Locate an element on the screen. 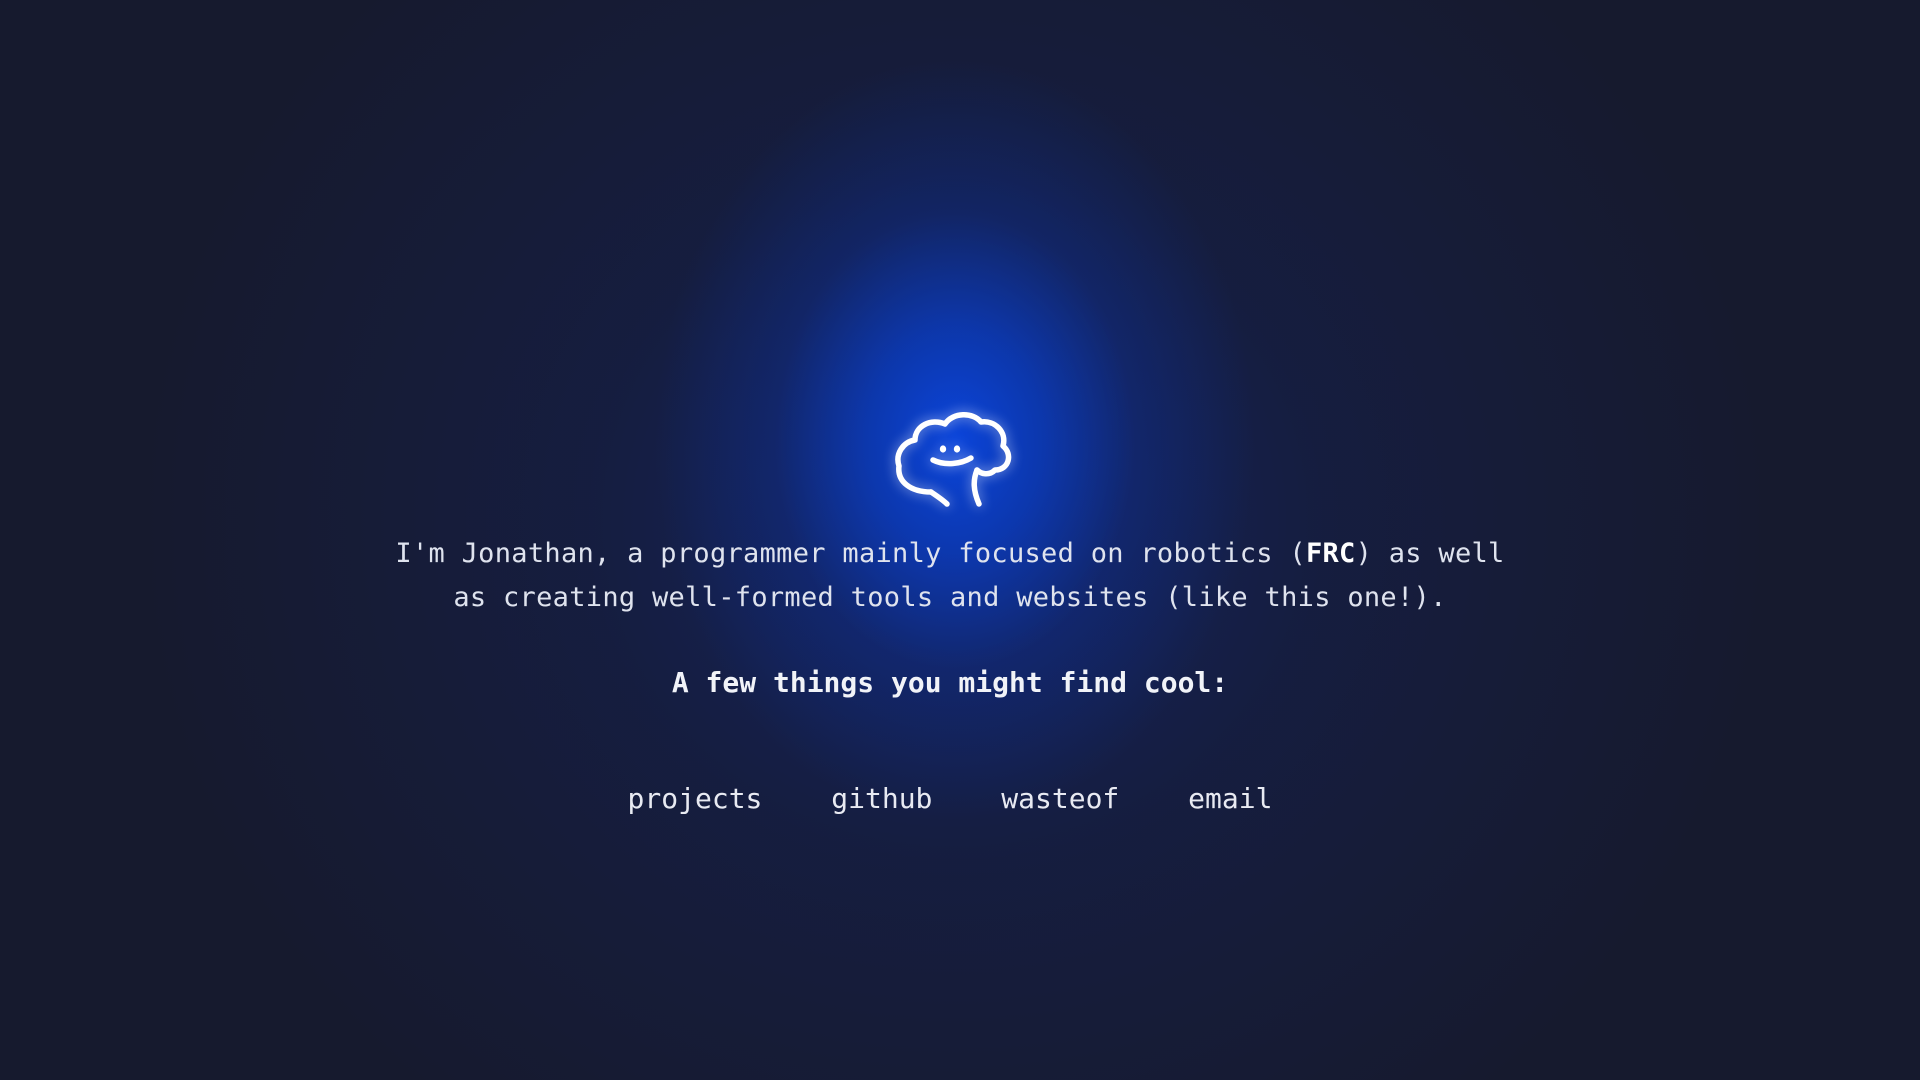  intro-line-1-after: ) as well is located at coordinates (1430, 553).